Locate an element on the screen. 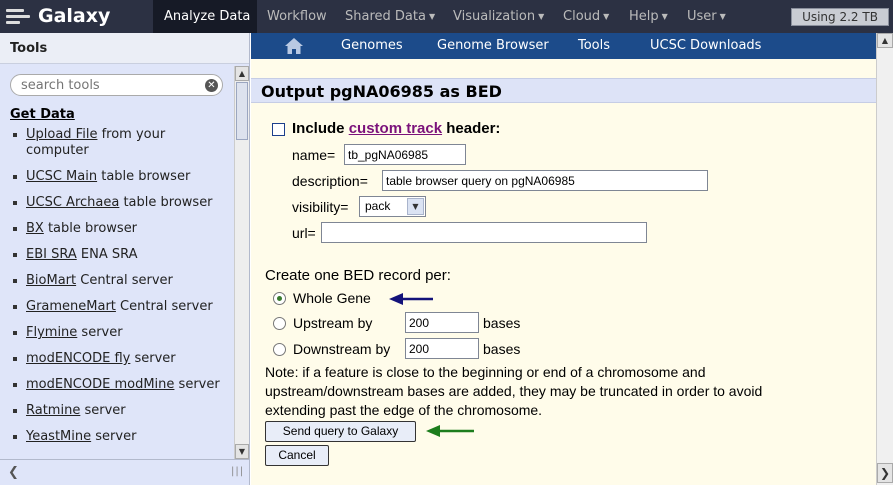  tool-desc: ENA SRA is located at coordinates (107, 254).